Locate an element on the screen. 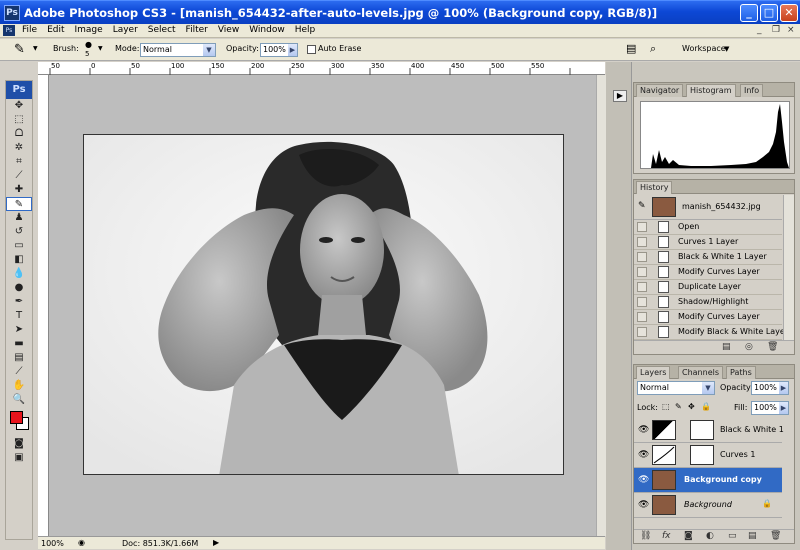 The width and height of the screenshot is (800, 550). menu-layer: Layer is located at coordinates (125, 30).